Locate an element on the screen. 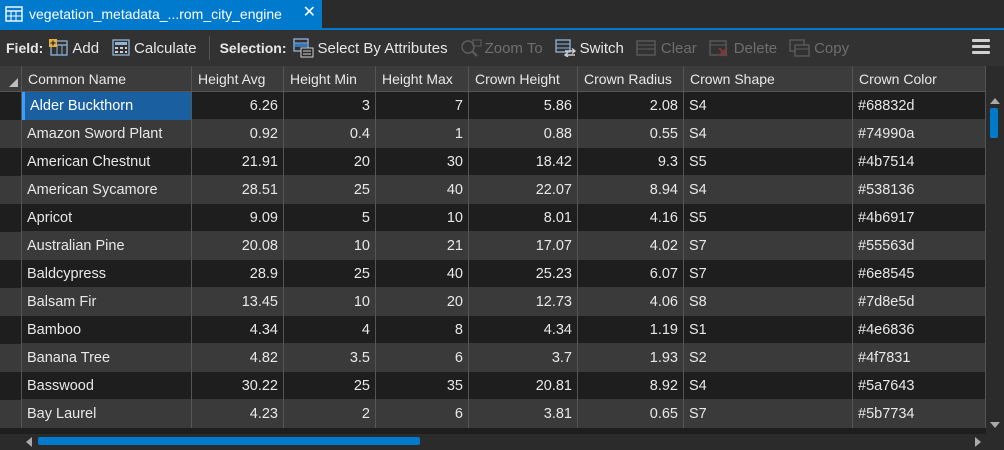 The height and width of the screenshot is (450, 1004). cell-common-name: Bay Laurel is located at coordinates (107, 414).